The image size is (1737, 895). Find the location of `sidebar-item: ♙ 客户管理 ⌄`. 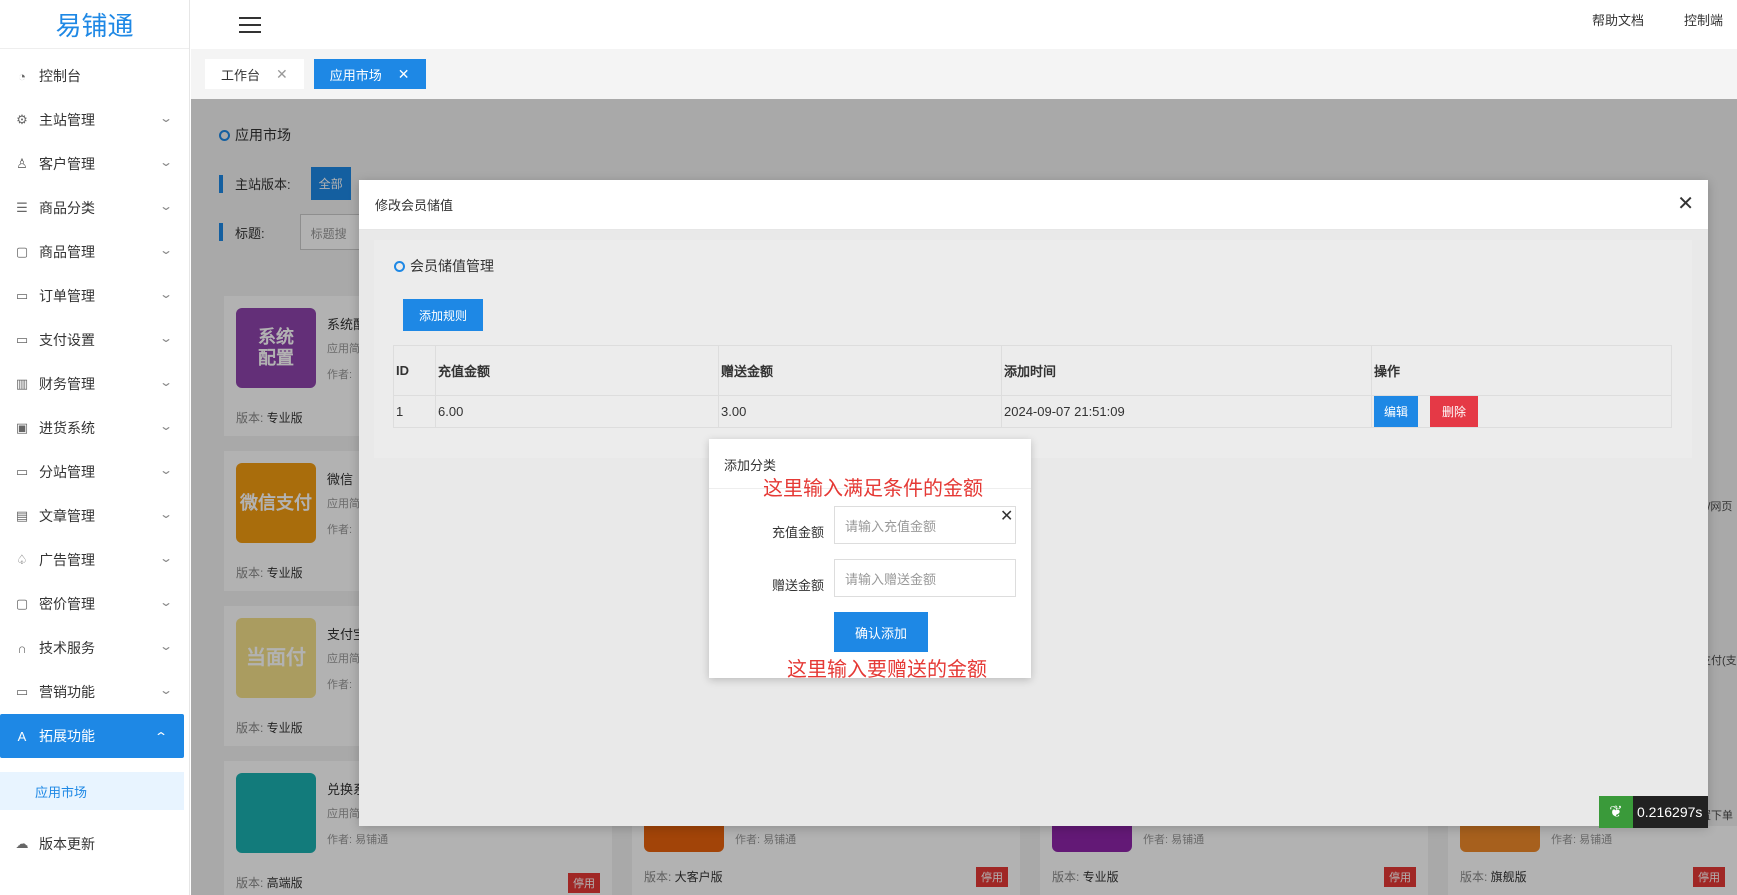

sidebar-item: ♙ 客户管理 ⌄ is located at coordinates (94, 164).